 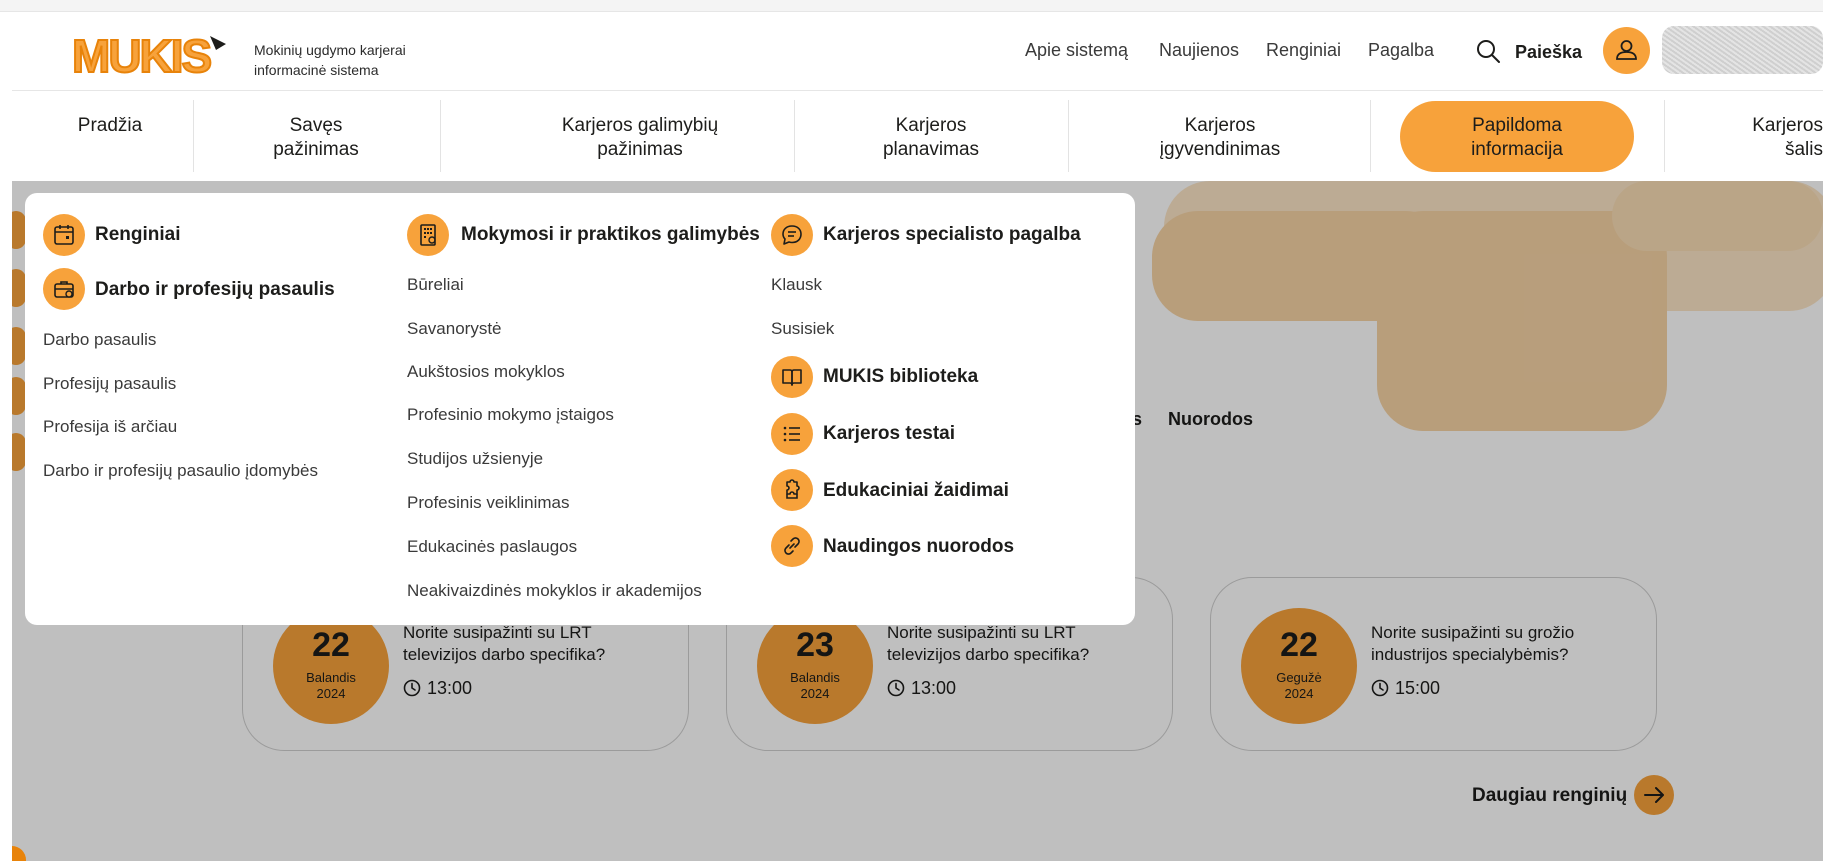 I want to click on top-link-news: Naujienos, so click(x=1199, y=50).